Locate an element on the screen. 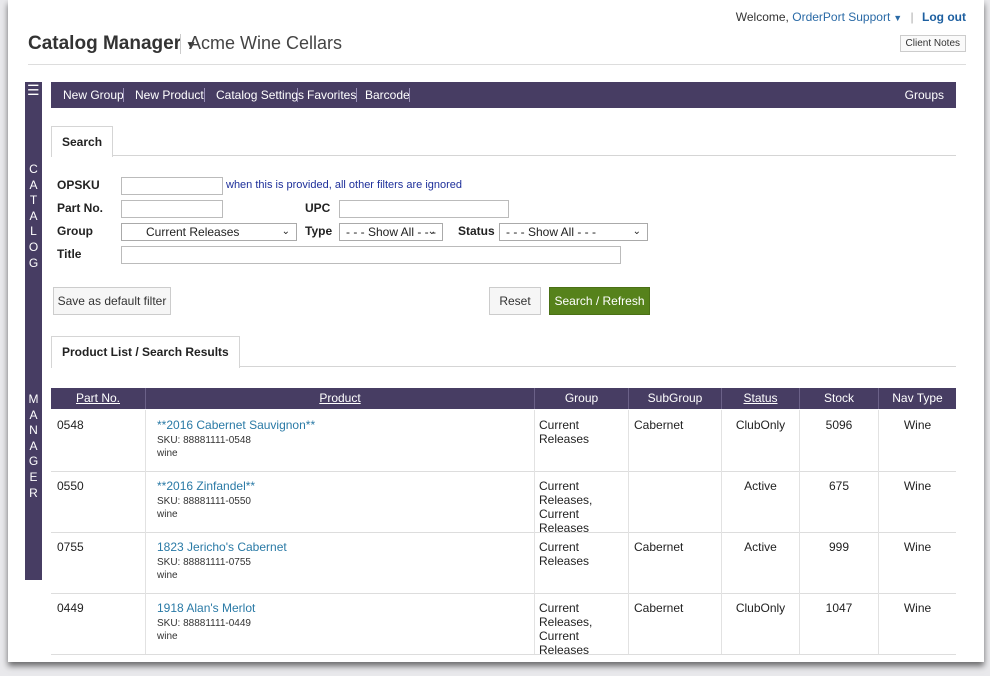  product-sku: SKU: 88881111-0550 is located at coordinates (204, 501).